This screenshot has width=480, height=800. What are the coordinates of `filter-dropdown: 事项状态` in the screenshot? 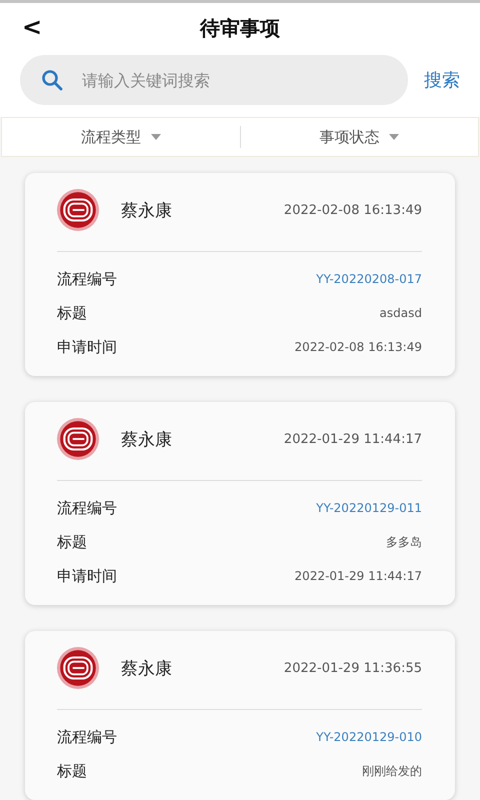 It's located at (359, 137).